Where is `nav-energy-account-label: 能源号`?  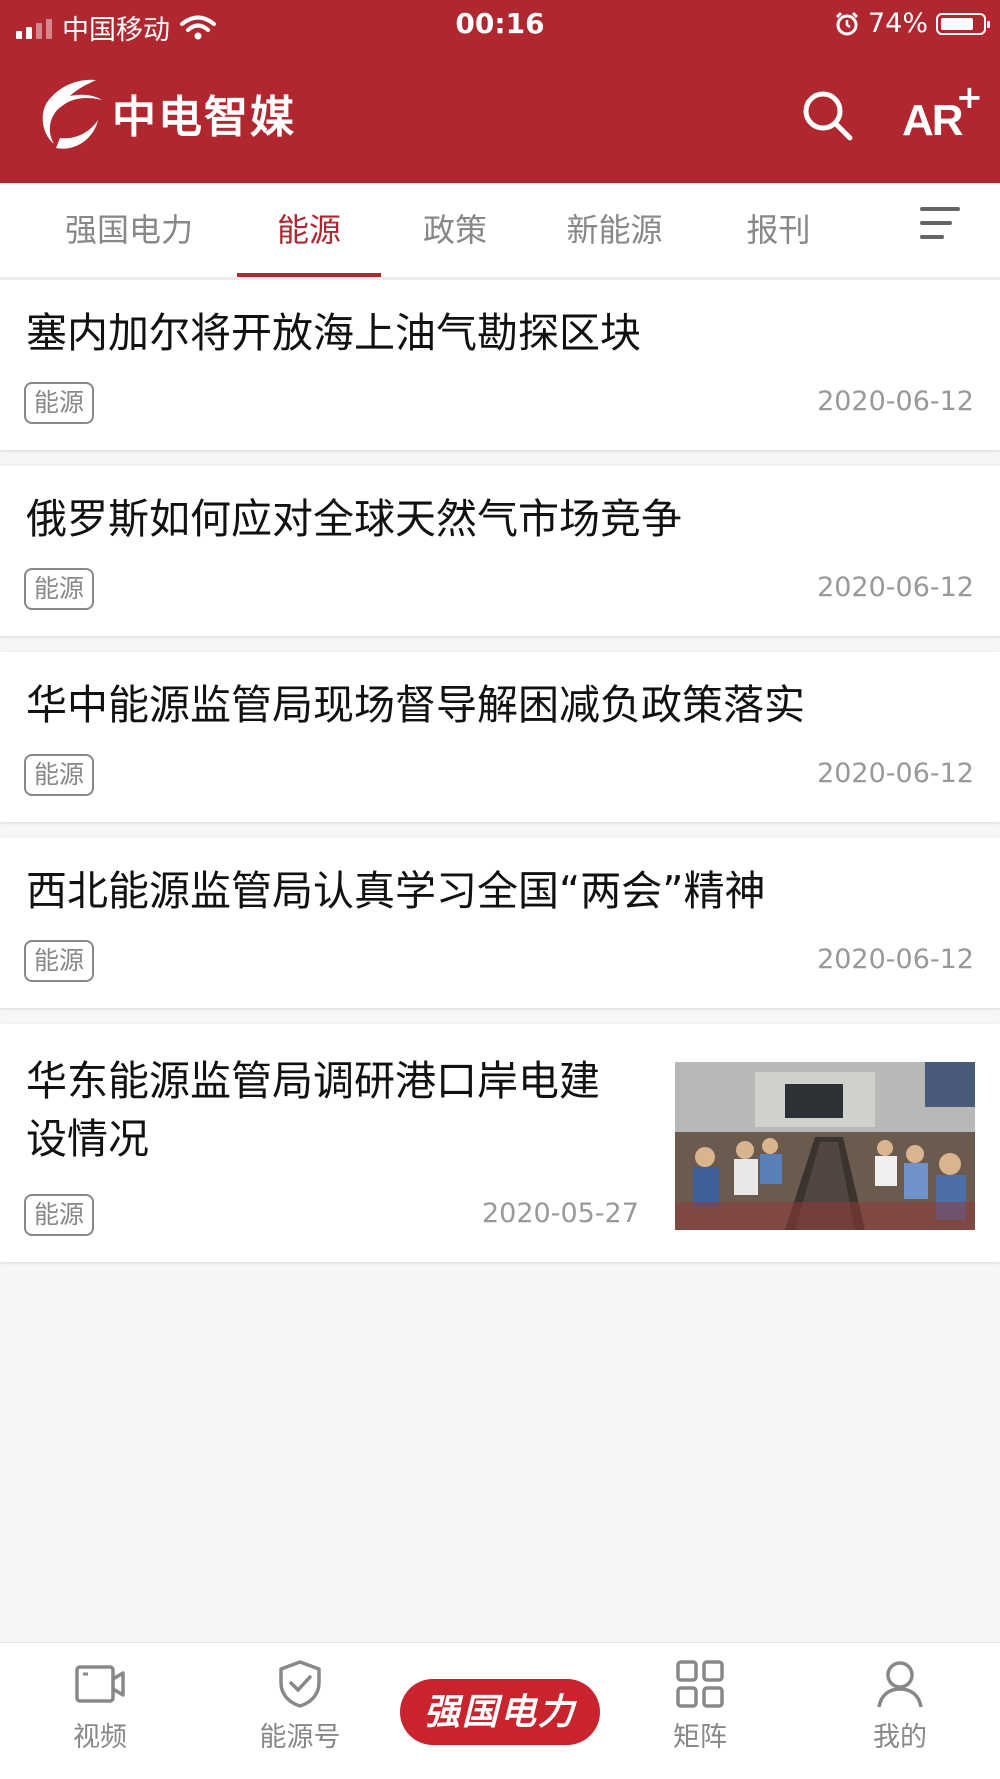 nav-energy-account-label: 能源号 is located at coordinates (300, 1737).